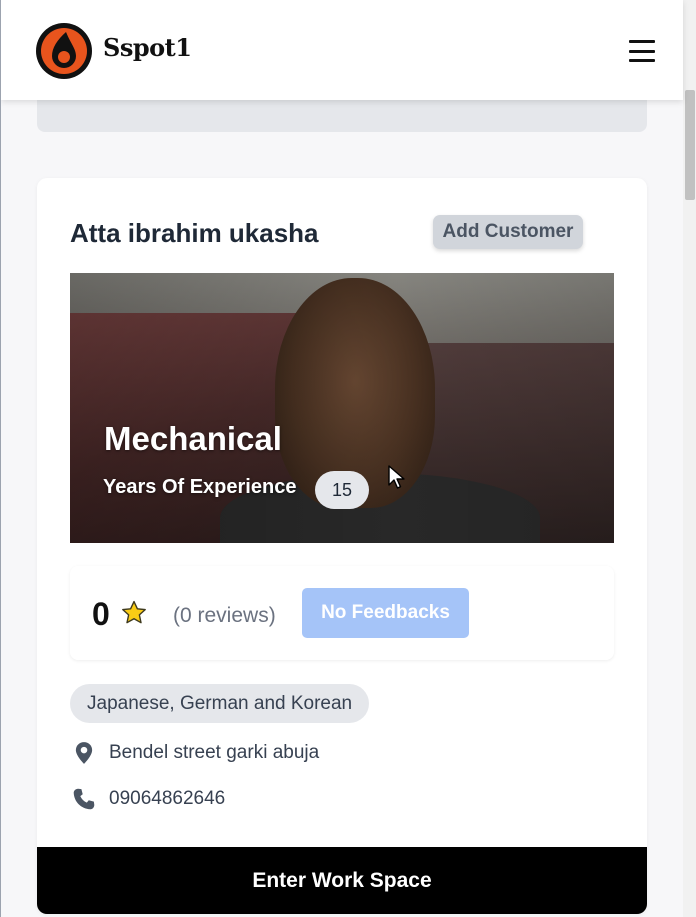 This screenshot has height=917, width=696. Describe the element at coordinates (84, 753) in the screenshot. I see `location-pin-icon` at that location.